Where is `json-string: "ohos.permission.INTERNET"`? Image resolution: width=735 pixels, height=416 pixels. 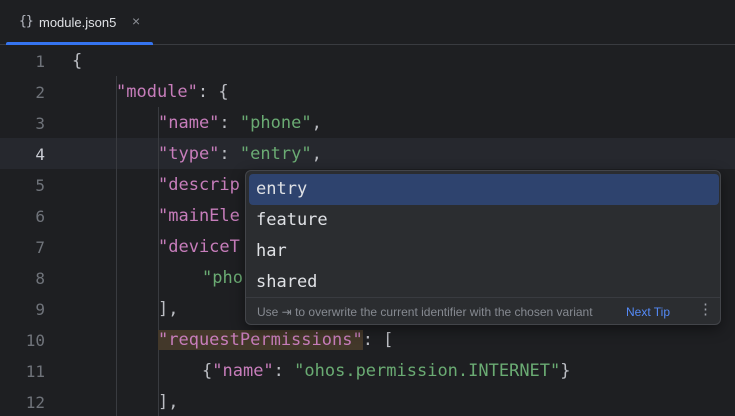 json-string: "ohos.permission.INTERNET" is located at coordinates (427, 371).